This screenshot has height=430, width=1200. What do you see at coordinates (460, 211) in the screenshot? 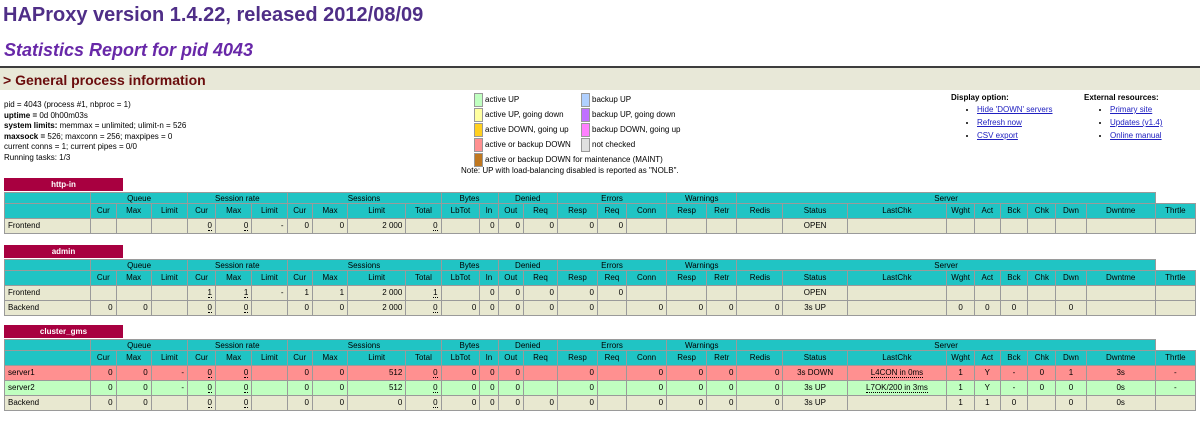
I see `column-header: LbTot` at bounding box center [460, 211].